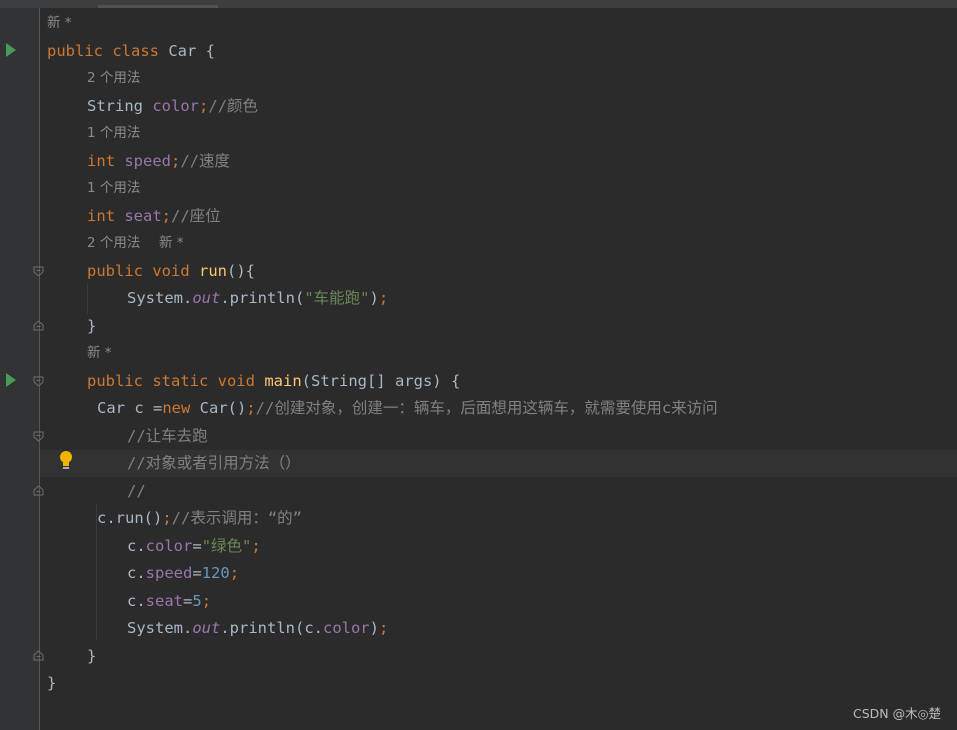  I want to click on code-line: //对象或者引用方法（）, so click(214, 463).